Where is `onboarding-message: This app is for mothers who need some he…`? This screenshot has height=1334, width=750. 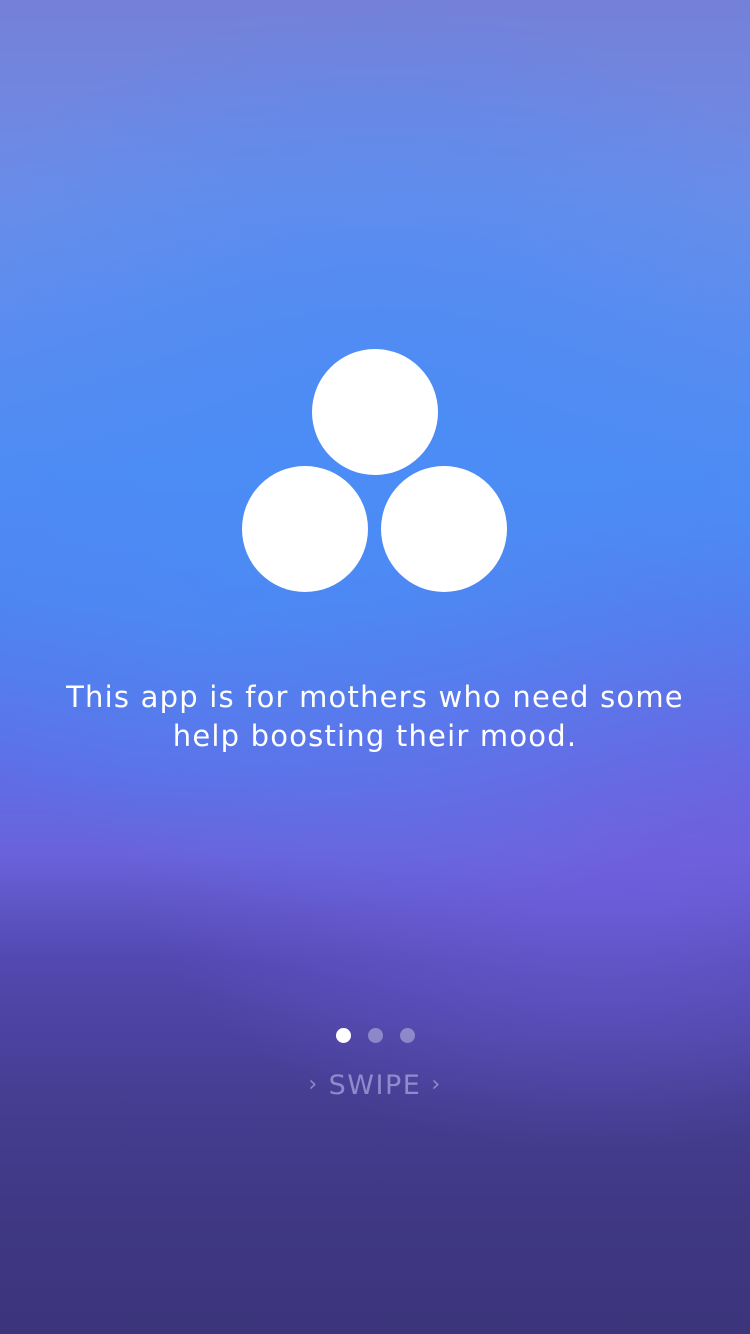
onboarding-message: This app is for mothers who need some he… is located at coordinates (375, 716).